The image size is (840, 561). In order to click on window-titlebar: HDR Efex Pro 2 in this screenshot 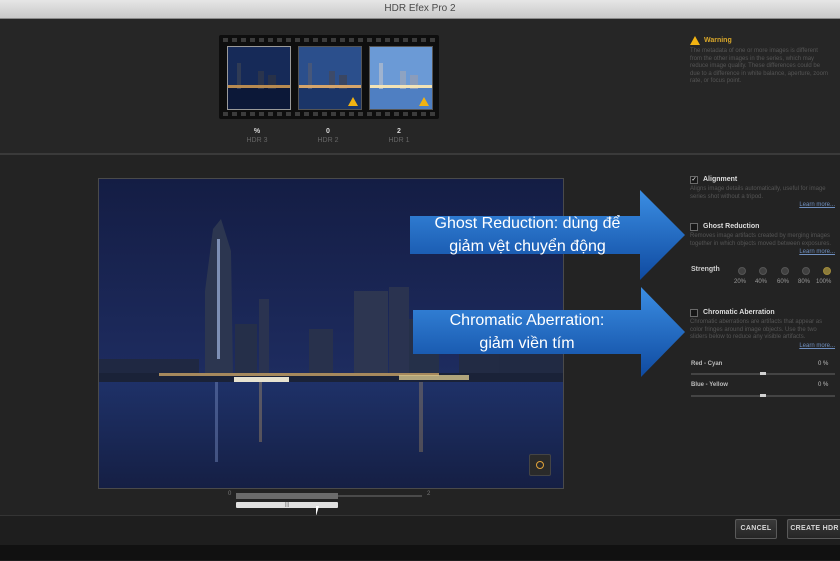, I will do `click(420, 9)`.